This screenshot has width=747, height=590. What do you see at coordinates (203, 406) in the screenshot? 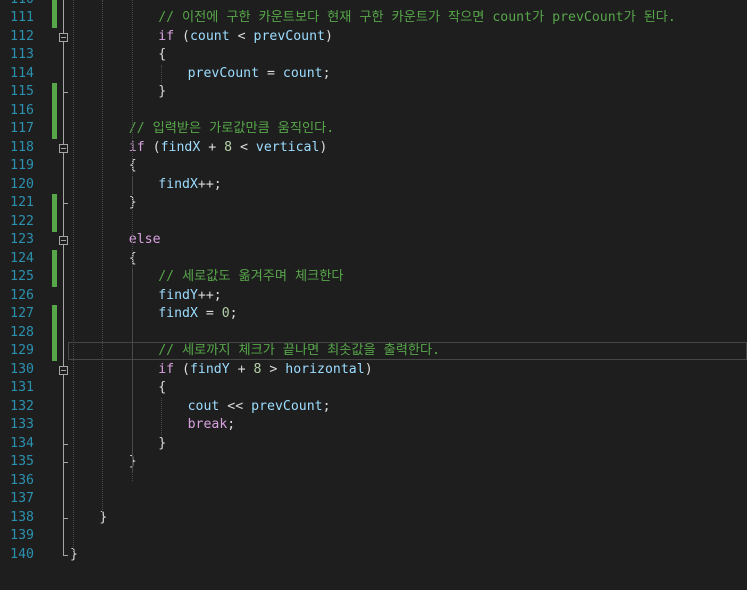
I see `code-token: cout` at bounding box center [203, 406].